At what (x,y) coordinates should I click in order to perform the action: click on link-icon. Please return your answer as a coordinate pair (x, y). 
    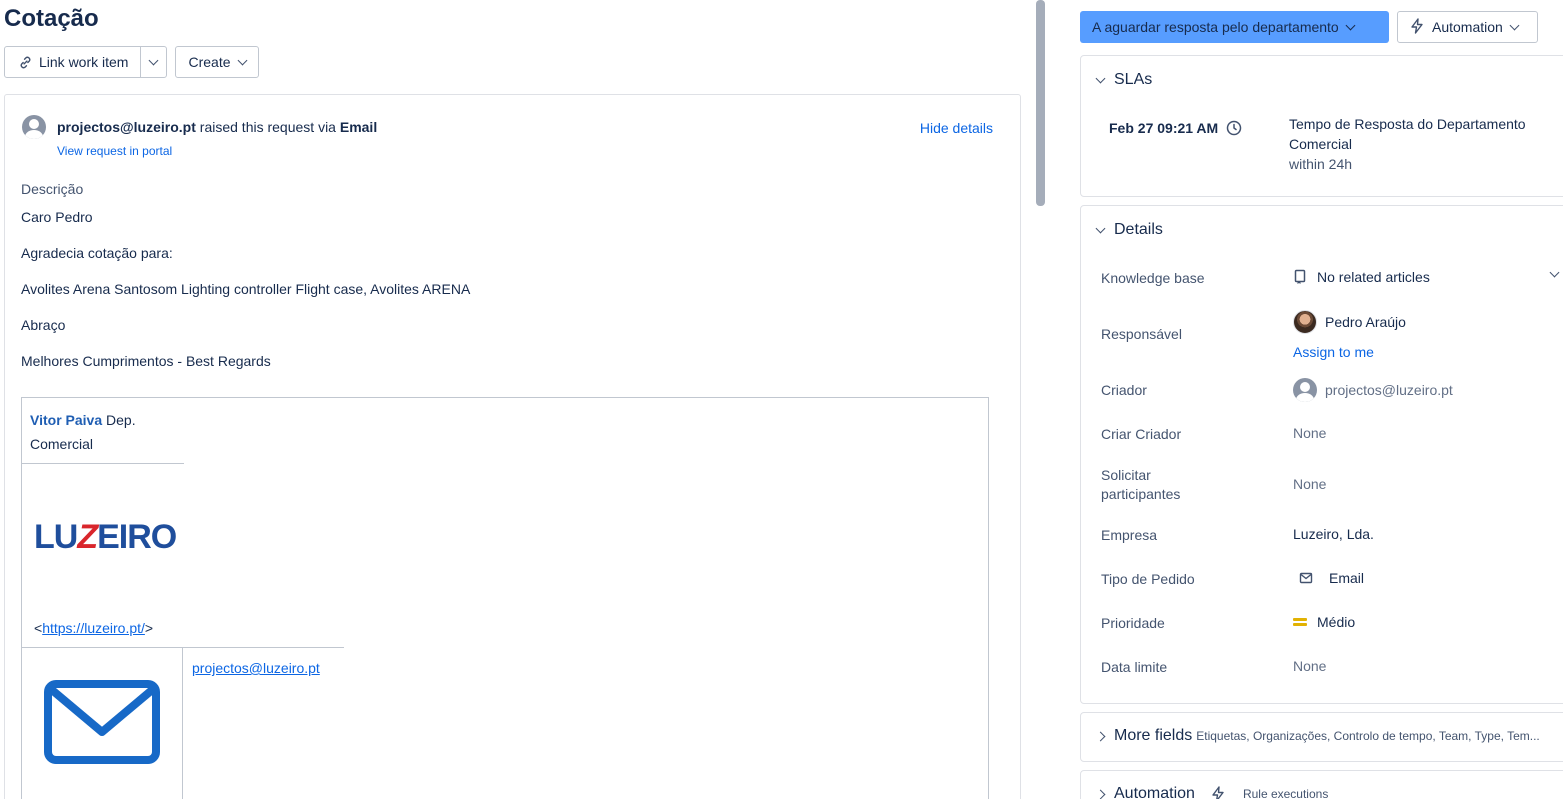
    Looking at the image, I should click on (25, 62).